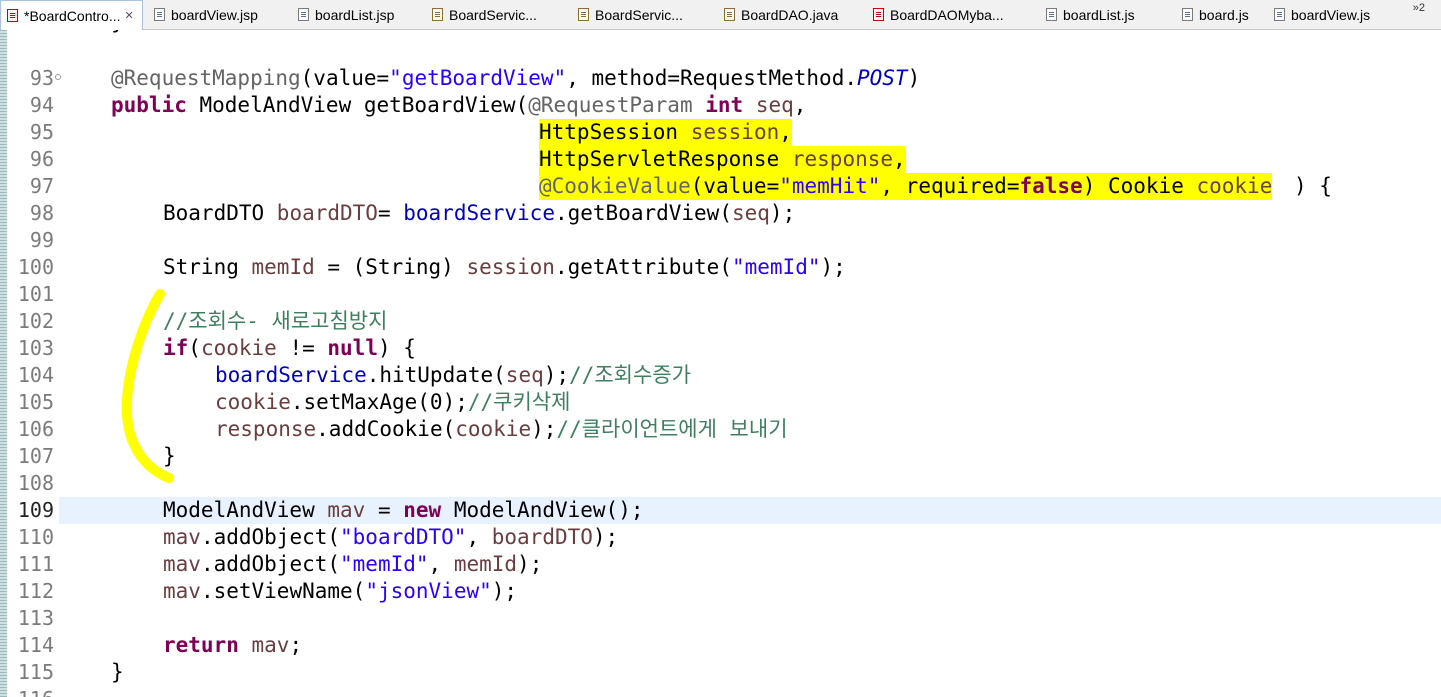  I want to click on keyword-token: public, so click(149, 105).